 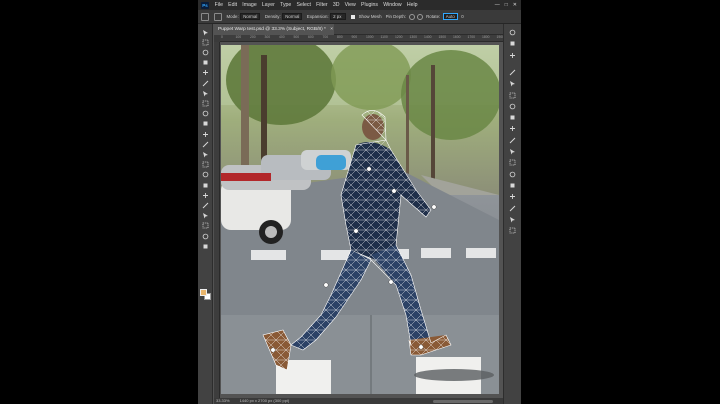 I want to click on vertical-ruler, so click(x=217, y=220).